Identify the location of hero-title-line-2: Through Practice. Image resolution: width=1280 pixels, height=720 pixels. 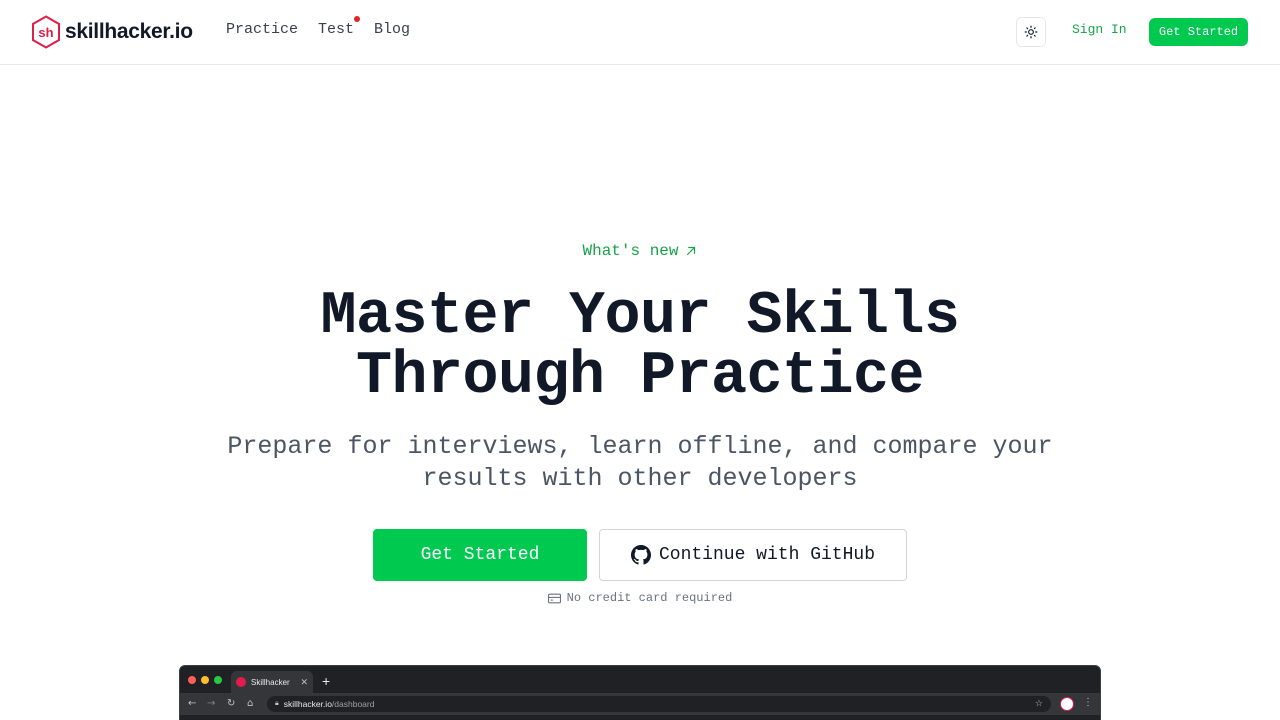
(640, 377).